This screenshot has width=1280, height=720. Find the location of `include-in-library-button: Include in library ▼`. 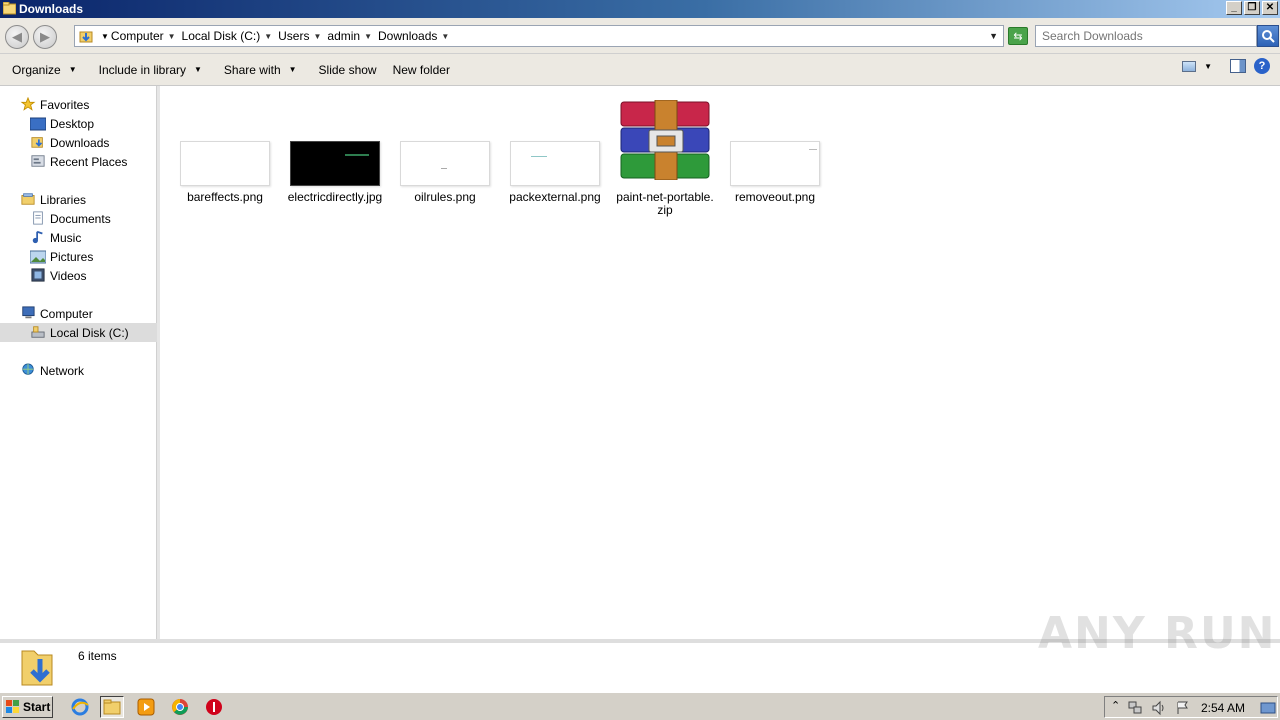

include-in-library-button: Include in library ▼ is located at coordinates (149, 70).